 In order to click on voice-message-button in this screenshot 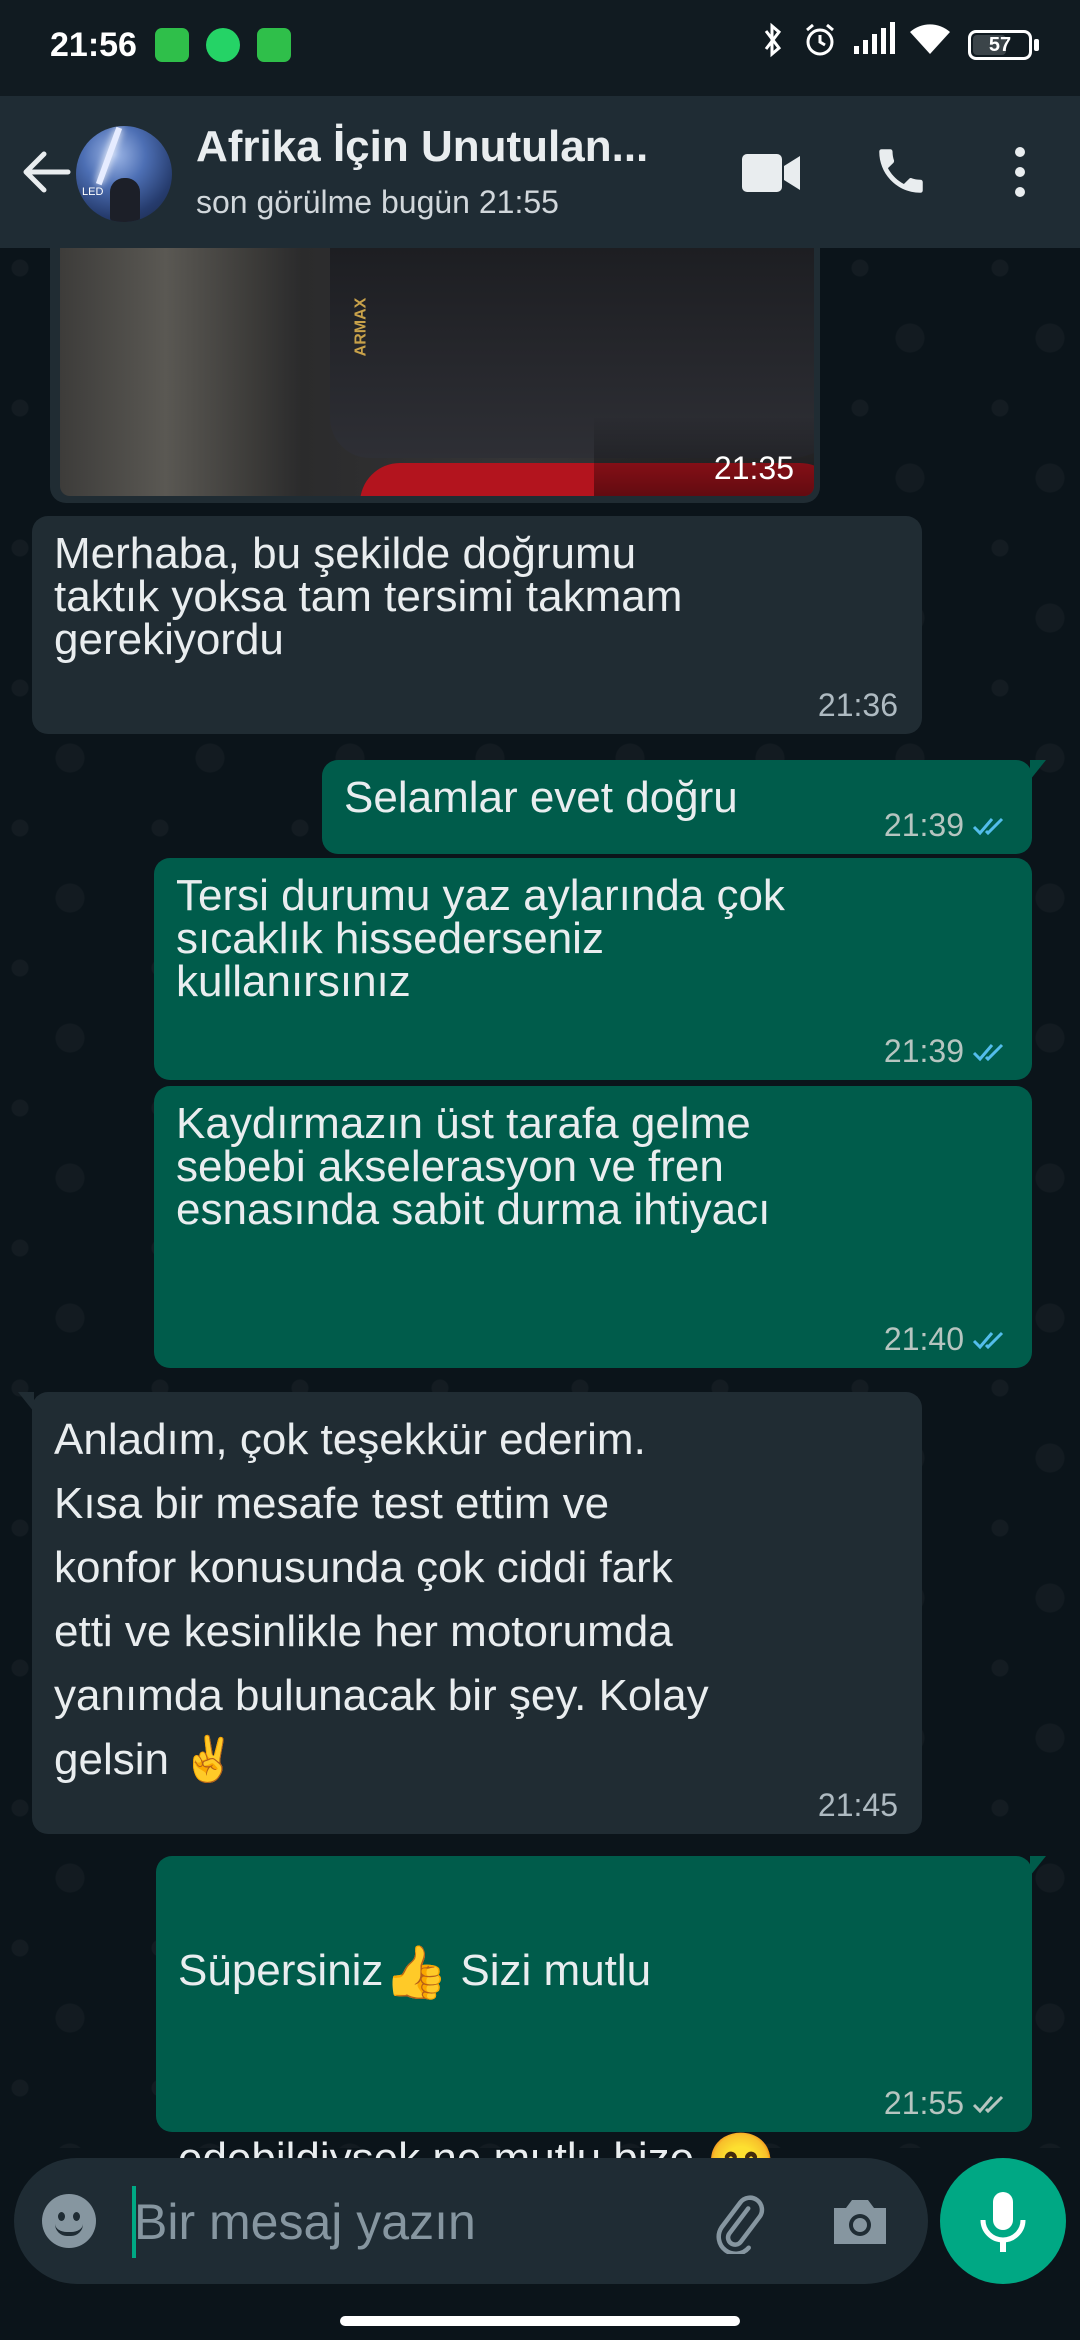, I will do `click(1003, 2221)`.